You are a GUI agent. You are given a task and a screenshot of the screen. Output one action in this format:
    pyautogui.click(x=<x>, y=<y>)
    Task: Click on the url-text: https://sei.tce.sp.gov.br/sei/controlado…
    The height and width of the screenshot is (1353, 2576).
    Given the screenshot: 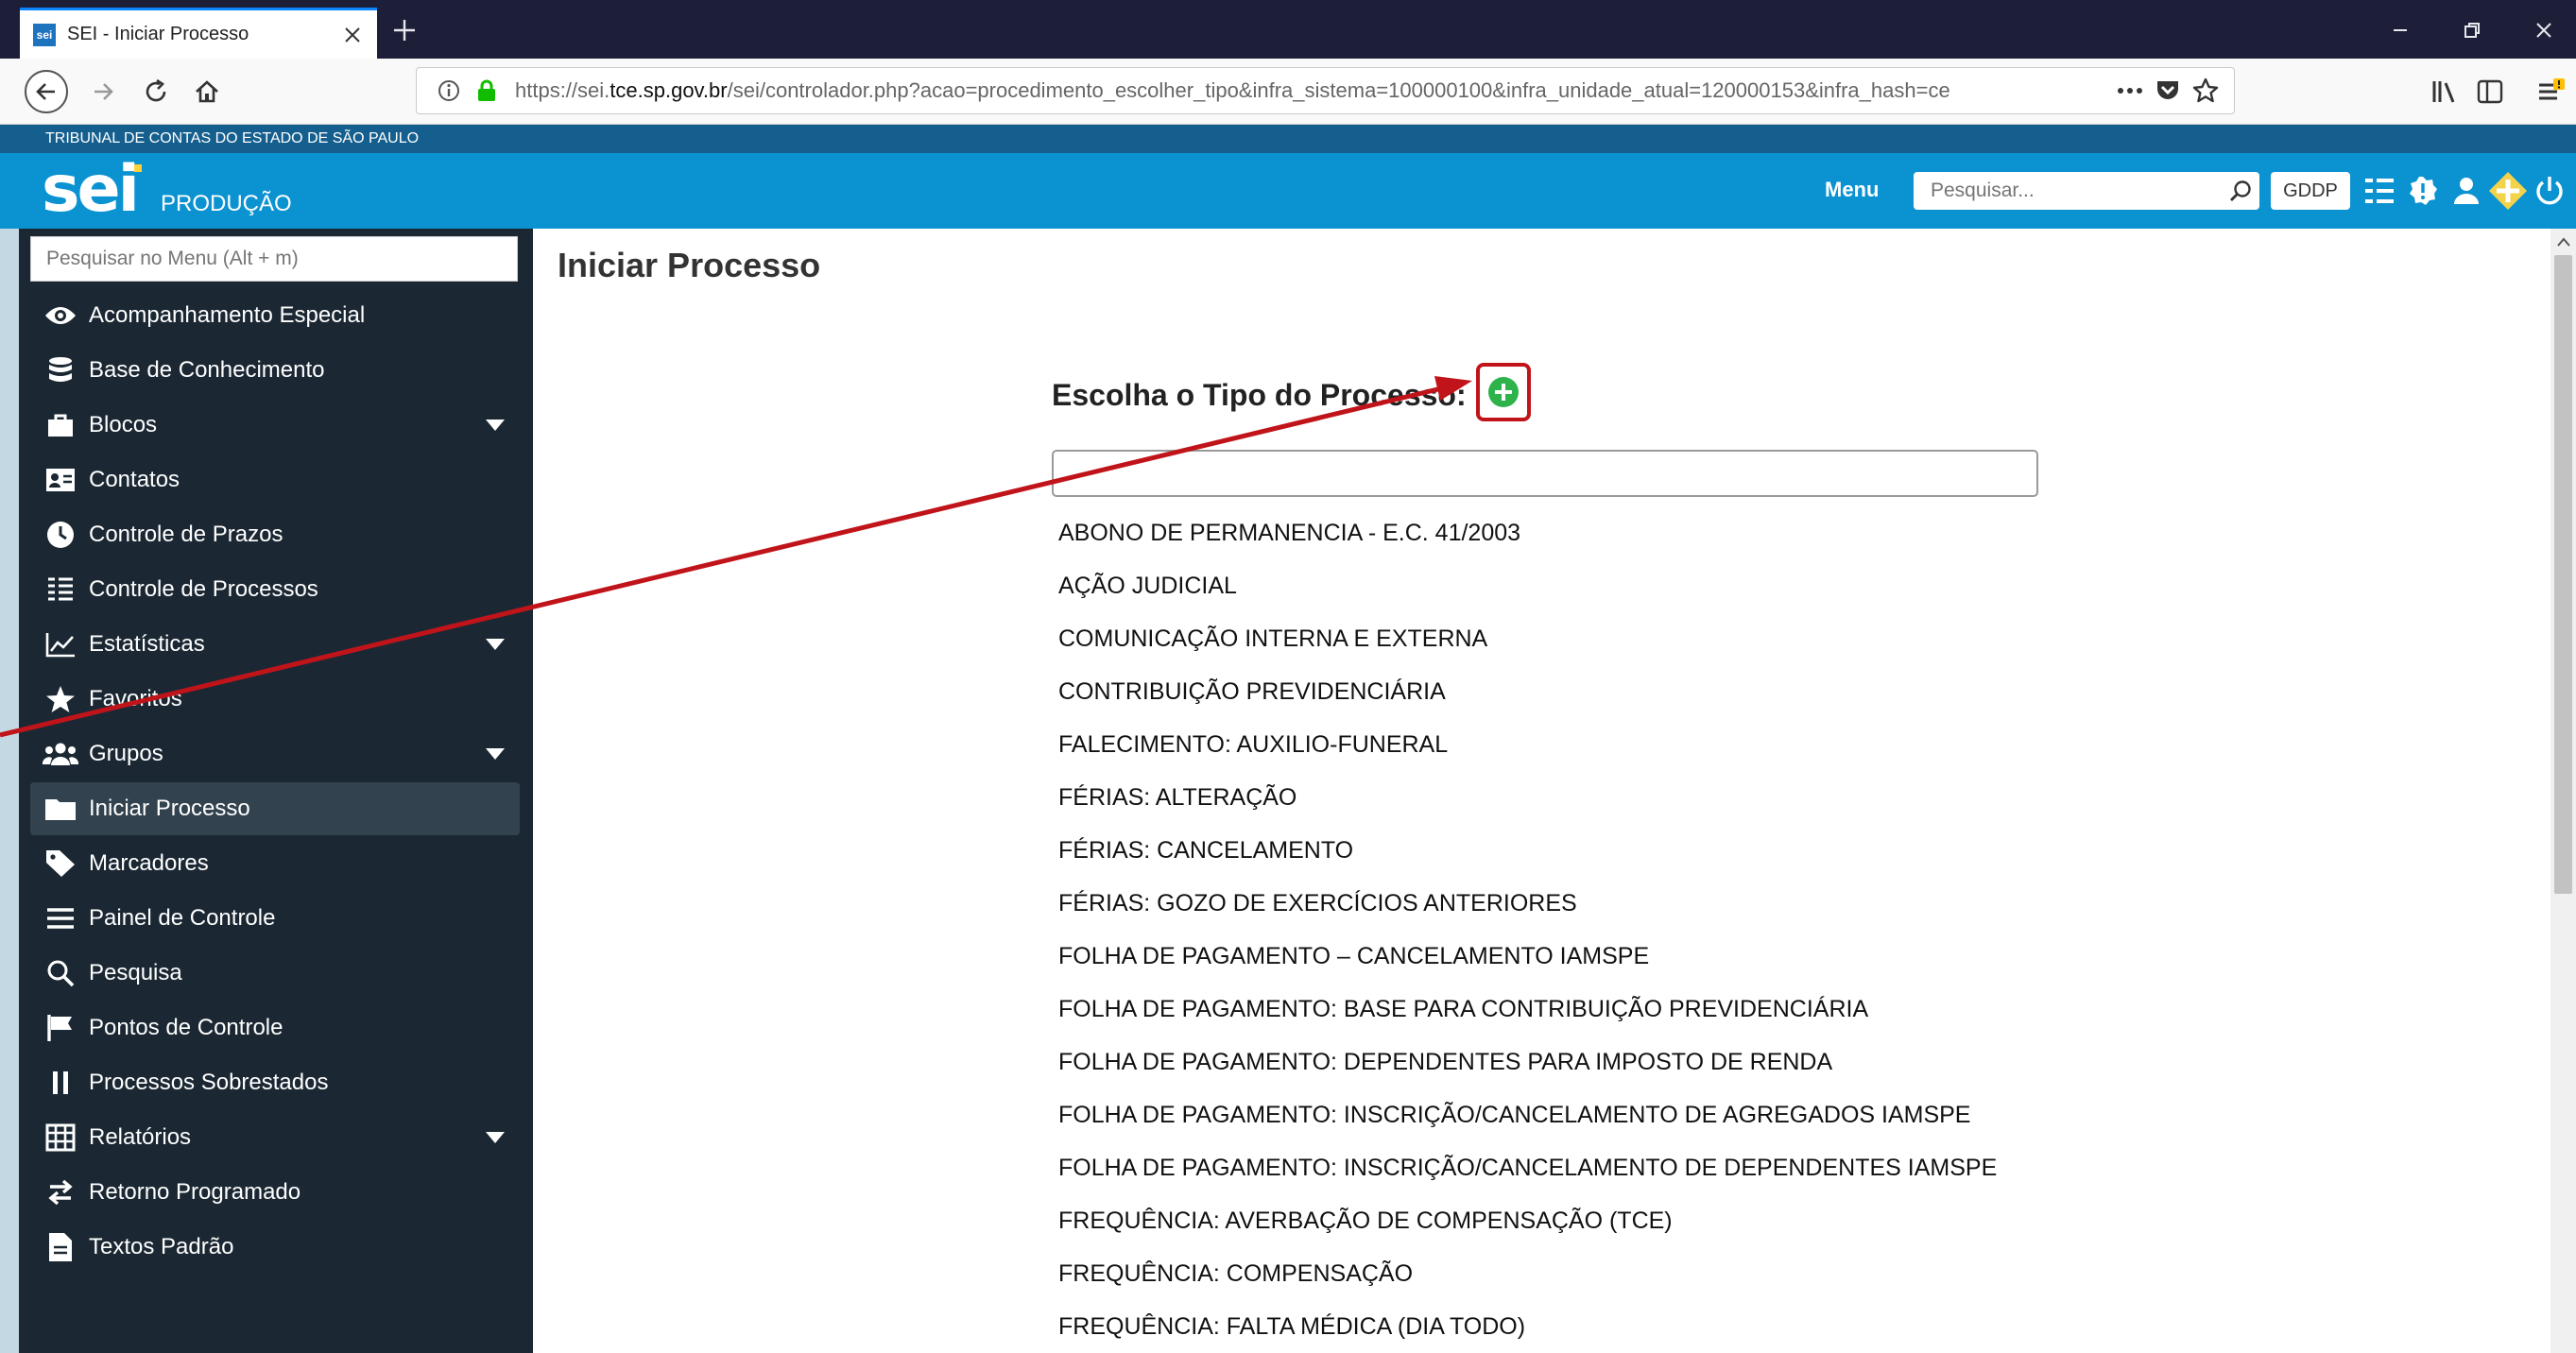 What is the action you would take?
    pyautogui.click(x=1232, y=90)
    